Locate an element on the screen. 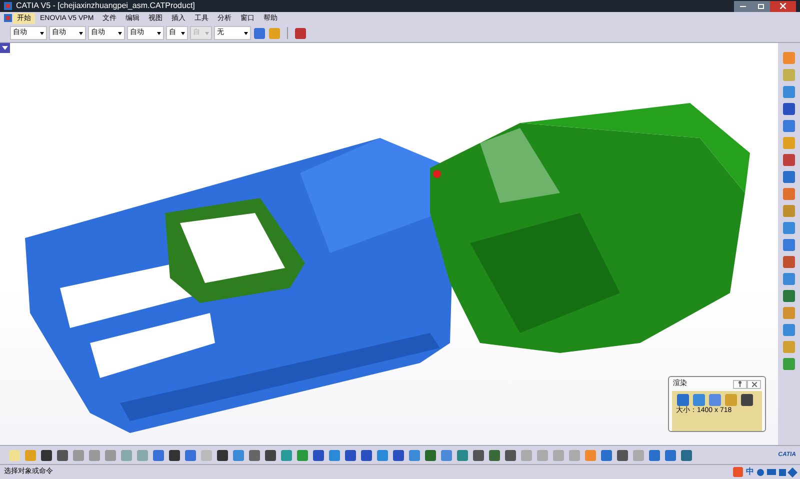 The image size is (800, 479). close-button is located at coordinates (783, 6).